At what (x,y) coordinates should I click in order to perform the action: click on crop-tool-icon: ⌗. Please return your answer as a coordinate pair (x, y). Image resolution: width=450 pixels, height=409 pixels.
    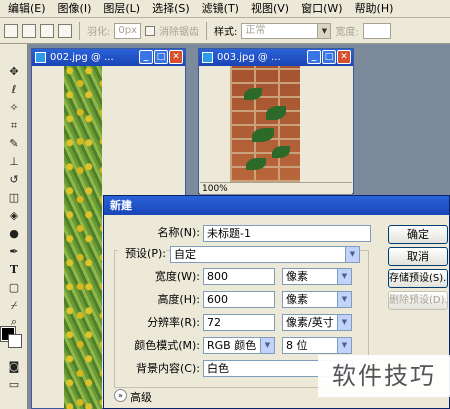
    Looking at the image, I should click on (14, 125).